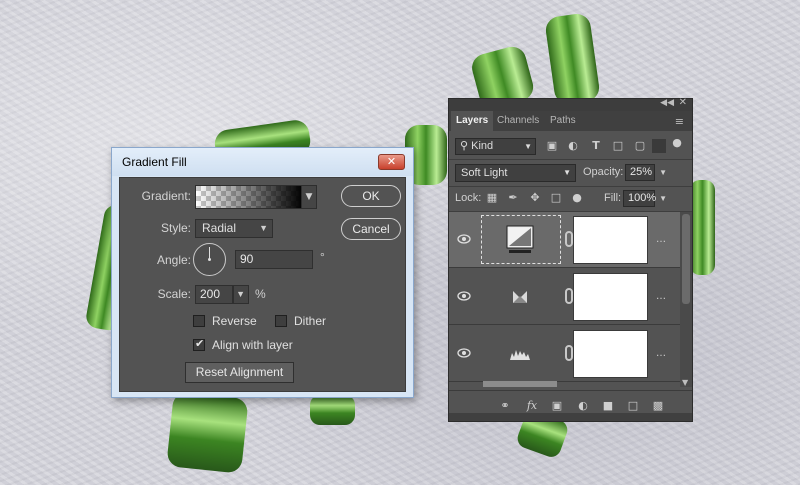  What do you see at coordinates (596, 146) in the screenshot?
I see `filter-type-icon: T` at bounding box center [596, 146].